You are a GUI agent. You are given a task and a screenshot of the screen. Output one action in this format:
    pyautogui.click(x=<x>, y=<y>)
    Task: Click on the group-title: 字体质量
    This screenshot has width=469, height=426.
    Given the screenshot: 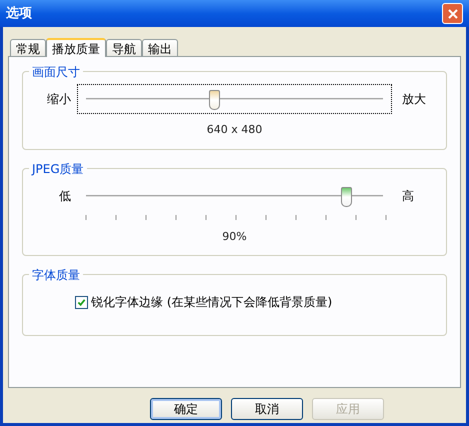 What is the action you would take?
    pyautogui.click(x=56, y=275)
    